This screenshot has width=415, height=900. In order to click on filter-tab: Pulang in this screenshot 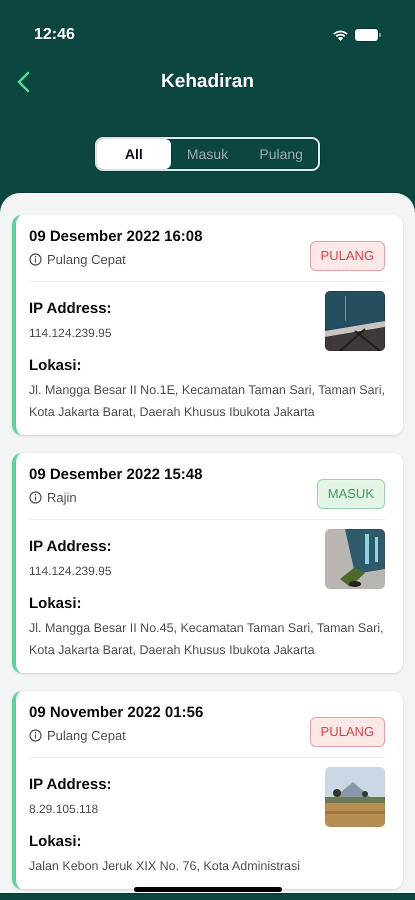, I will do `click(281, 154)`.